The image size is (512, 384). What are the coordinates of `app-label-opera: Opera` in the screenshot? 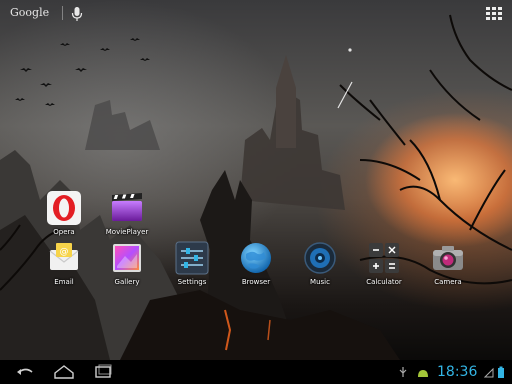 It's located at (64, 232).